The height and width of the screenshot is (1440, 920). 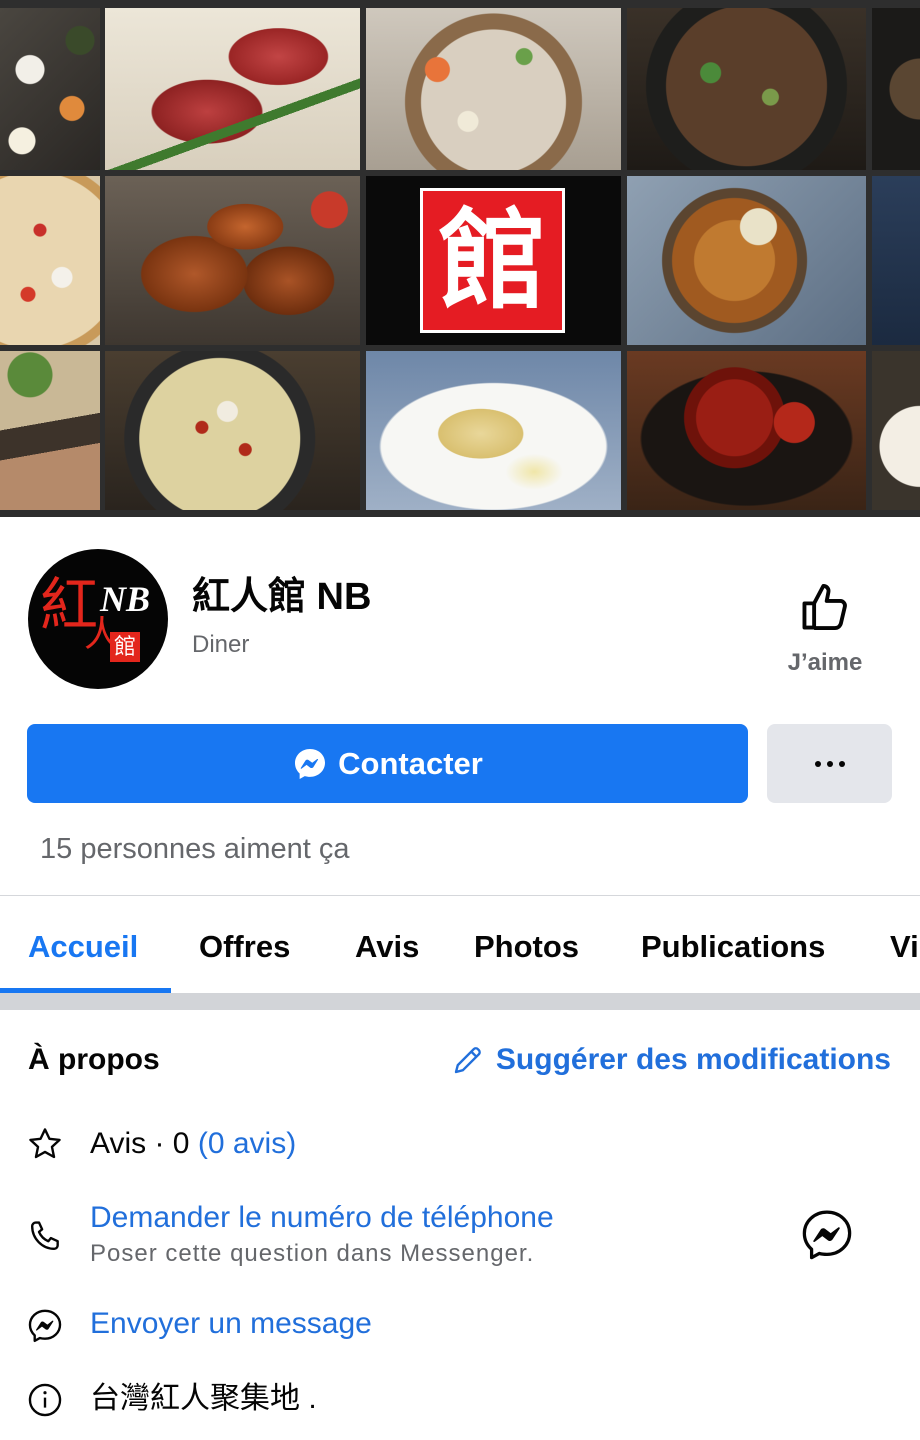 What do you see at coordinates (247, 1143) in the screenshot?
I see `reviews-link: (0 avis)` at bounding box center [247, 1143].